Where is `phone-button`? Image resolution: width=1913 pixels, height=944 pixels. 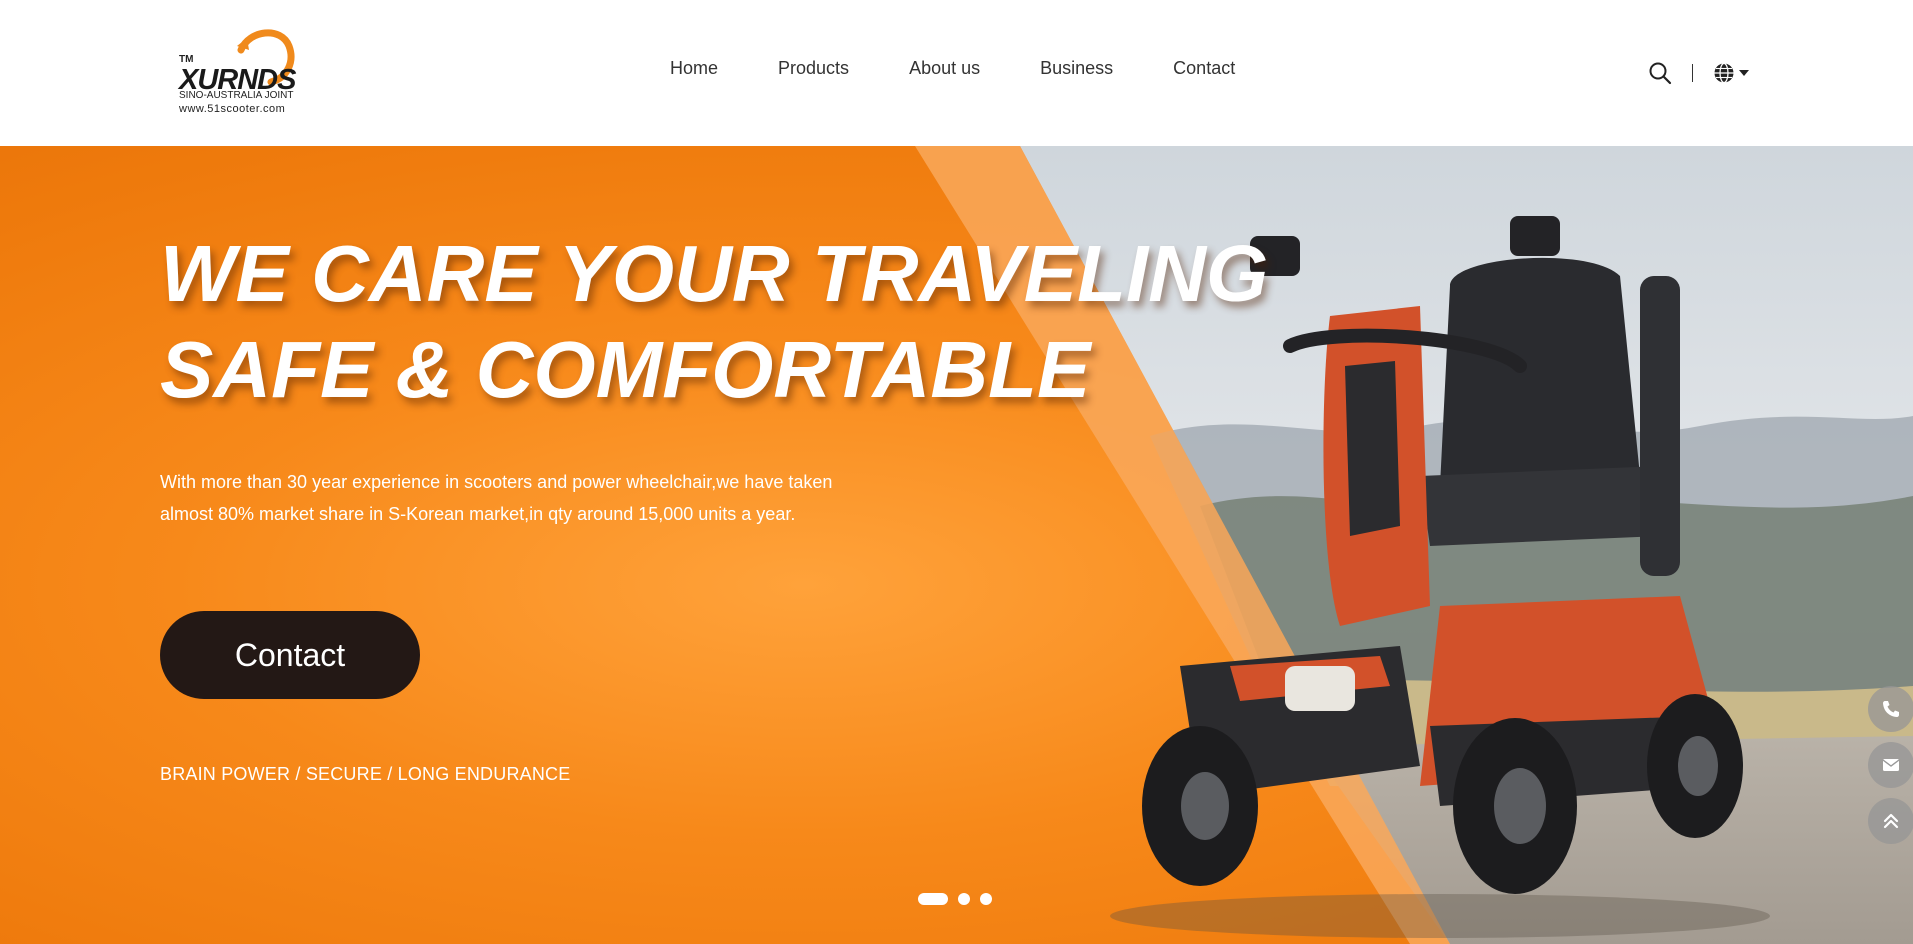 phone-button is located at coordinates (1890, 709).